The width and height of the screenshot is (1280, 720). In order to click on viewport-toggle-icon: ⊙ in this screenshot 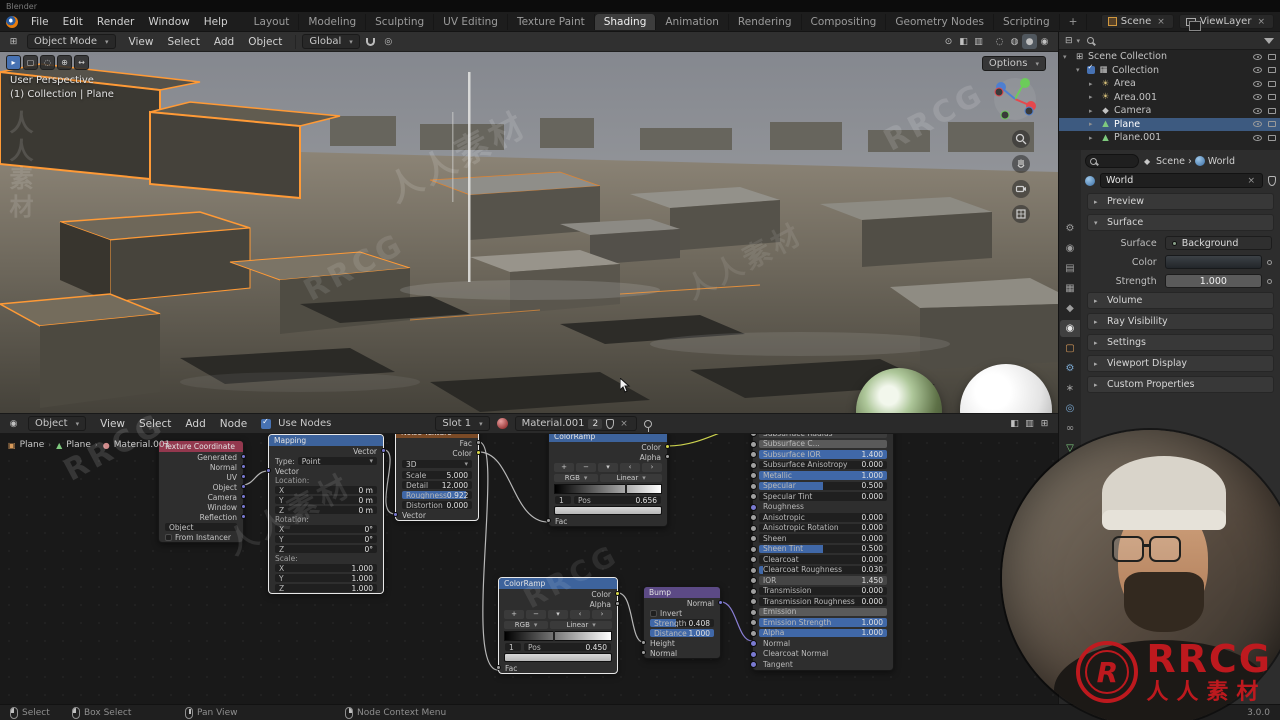, I will do `click(948, 41)`.